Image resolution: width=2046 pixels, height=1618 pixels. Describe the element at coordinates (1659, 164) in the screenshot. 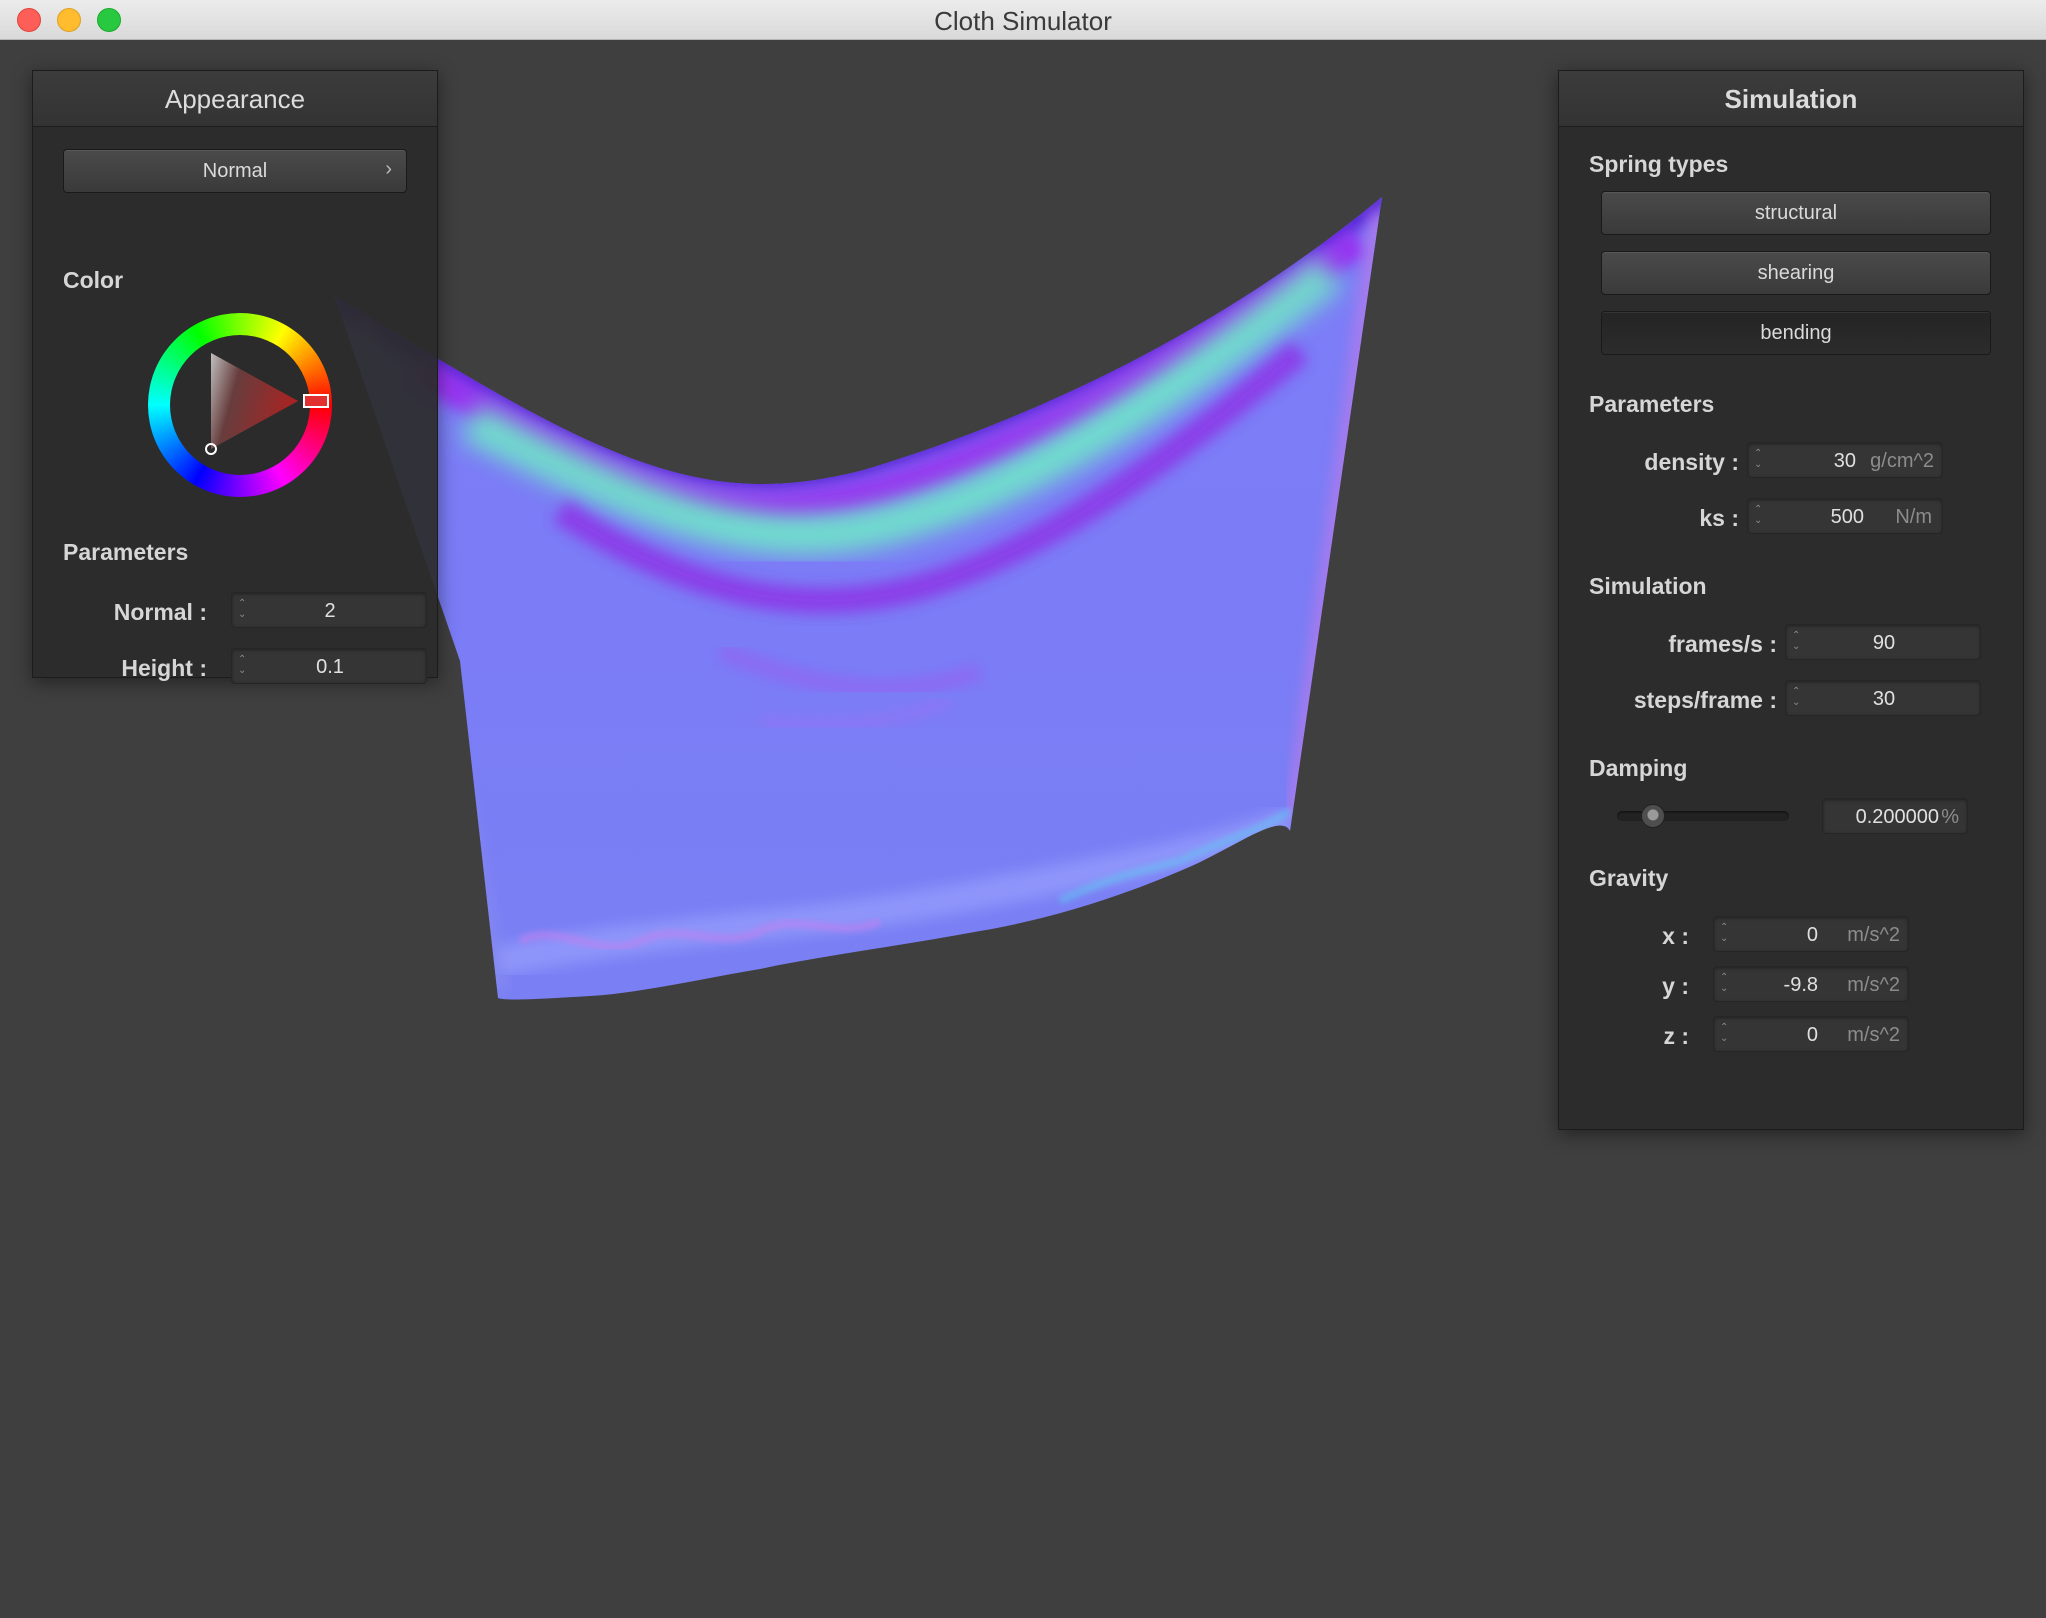

I see `spring-types-label: Spring types` at that location.